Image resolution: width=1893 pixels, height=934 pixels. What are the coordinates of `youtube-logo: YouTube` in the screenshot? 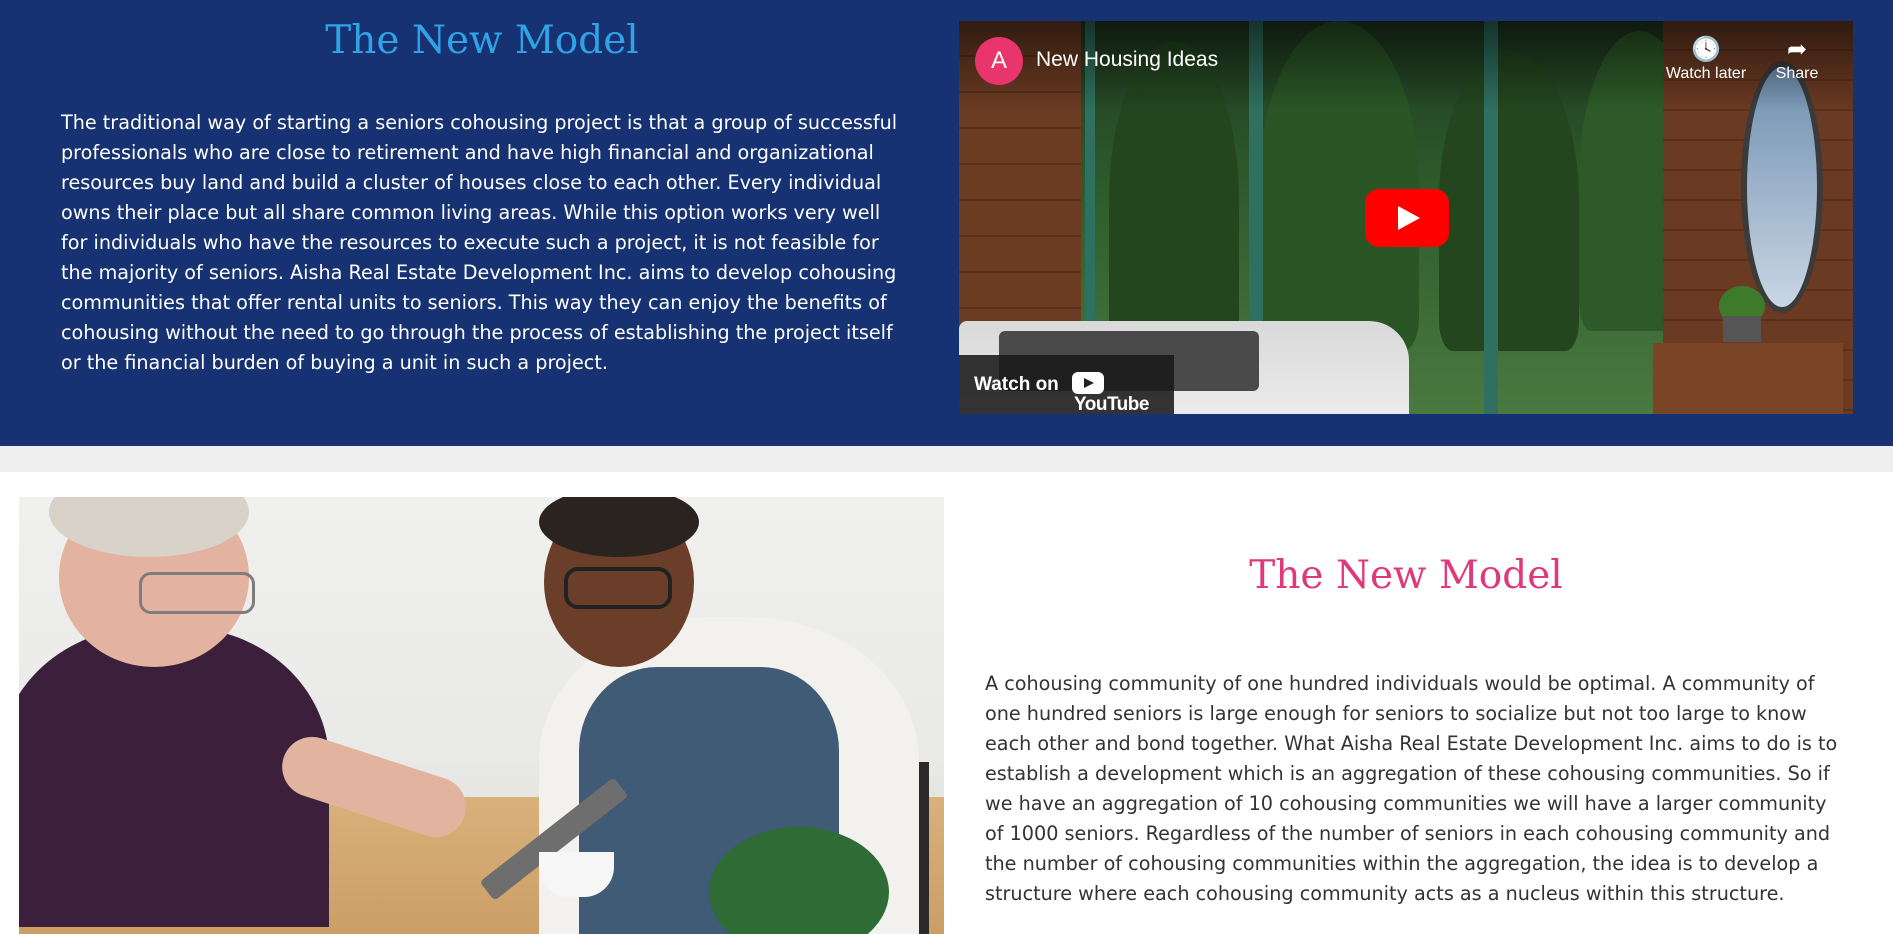 It's located at (1123, 393).